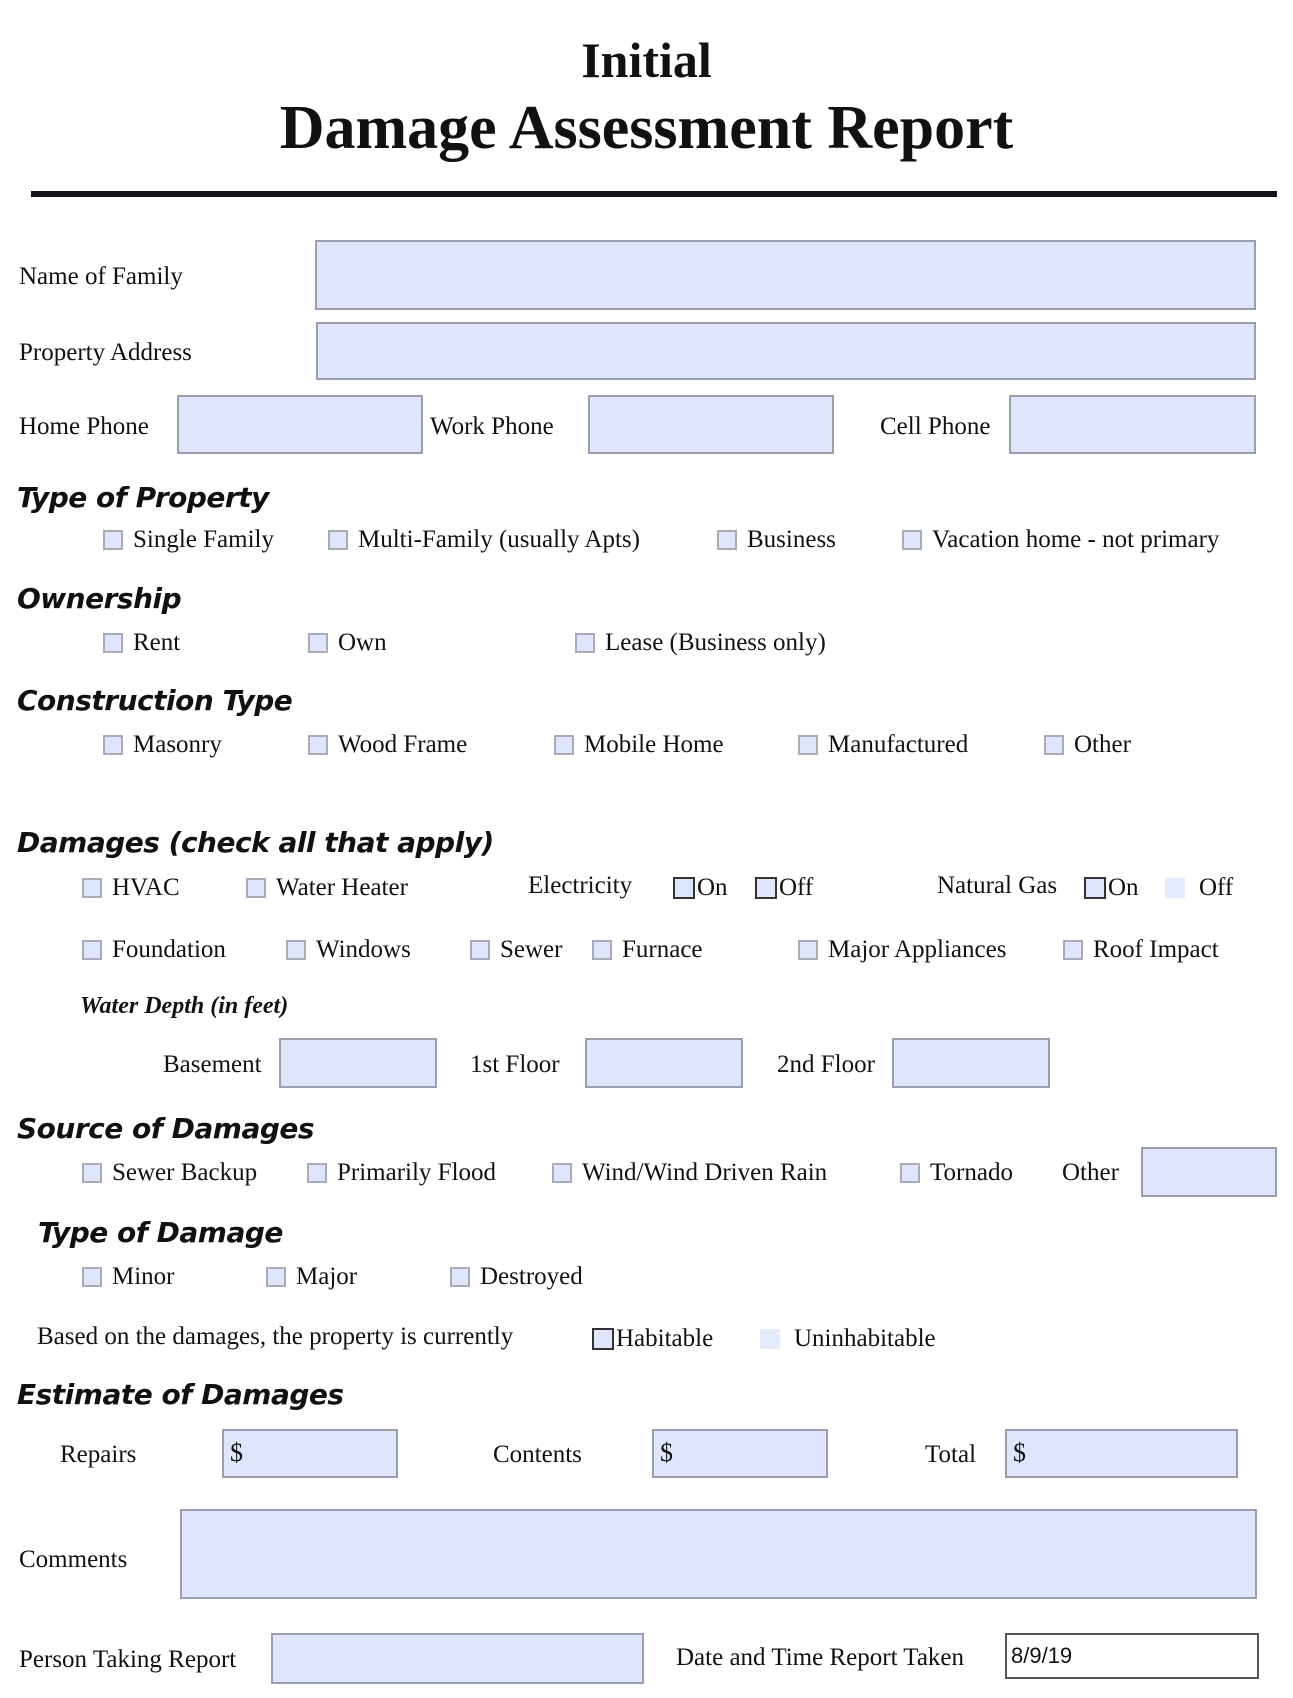 The image size is (1293, 1698). I want to click on option-label: Mobile Home, so click(654, 744).